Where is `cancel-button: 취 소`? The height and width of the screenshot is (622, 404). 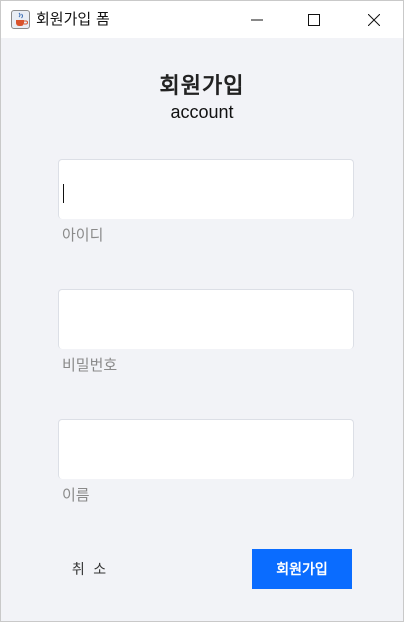 cancel-button: 취 소 is located at coordinates (90, 569).